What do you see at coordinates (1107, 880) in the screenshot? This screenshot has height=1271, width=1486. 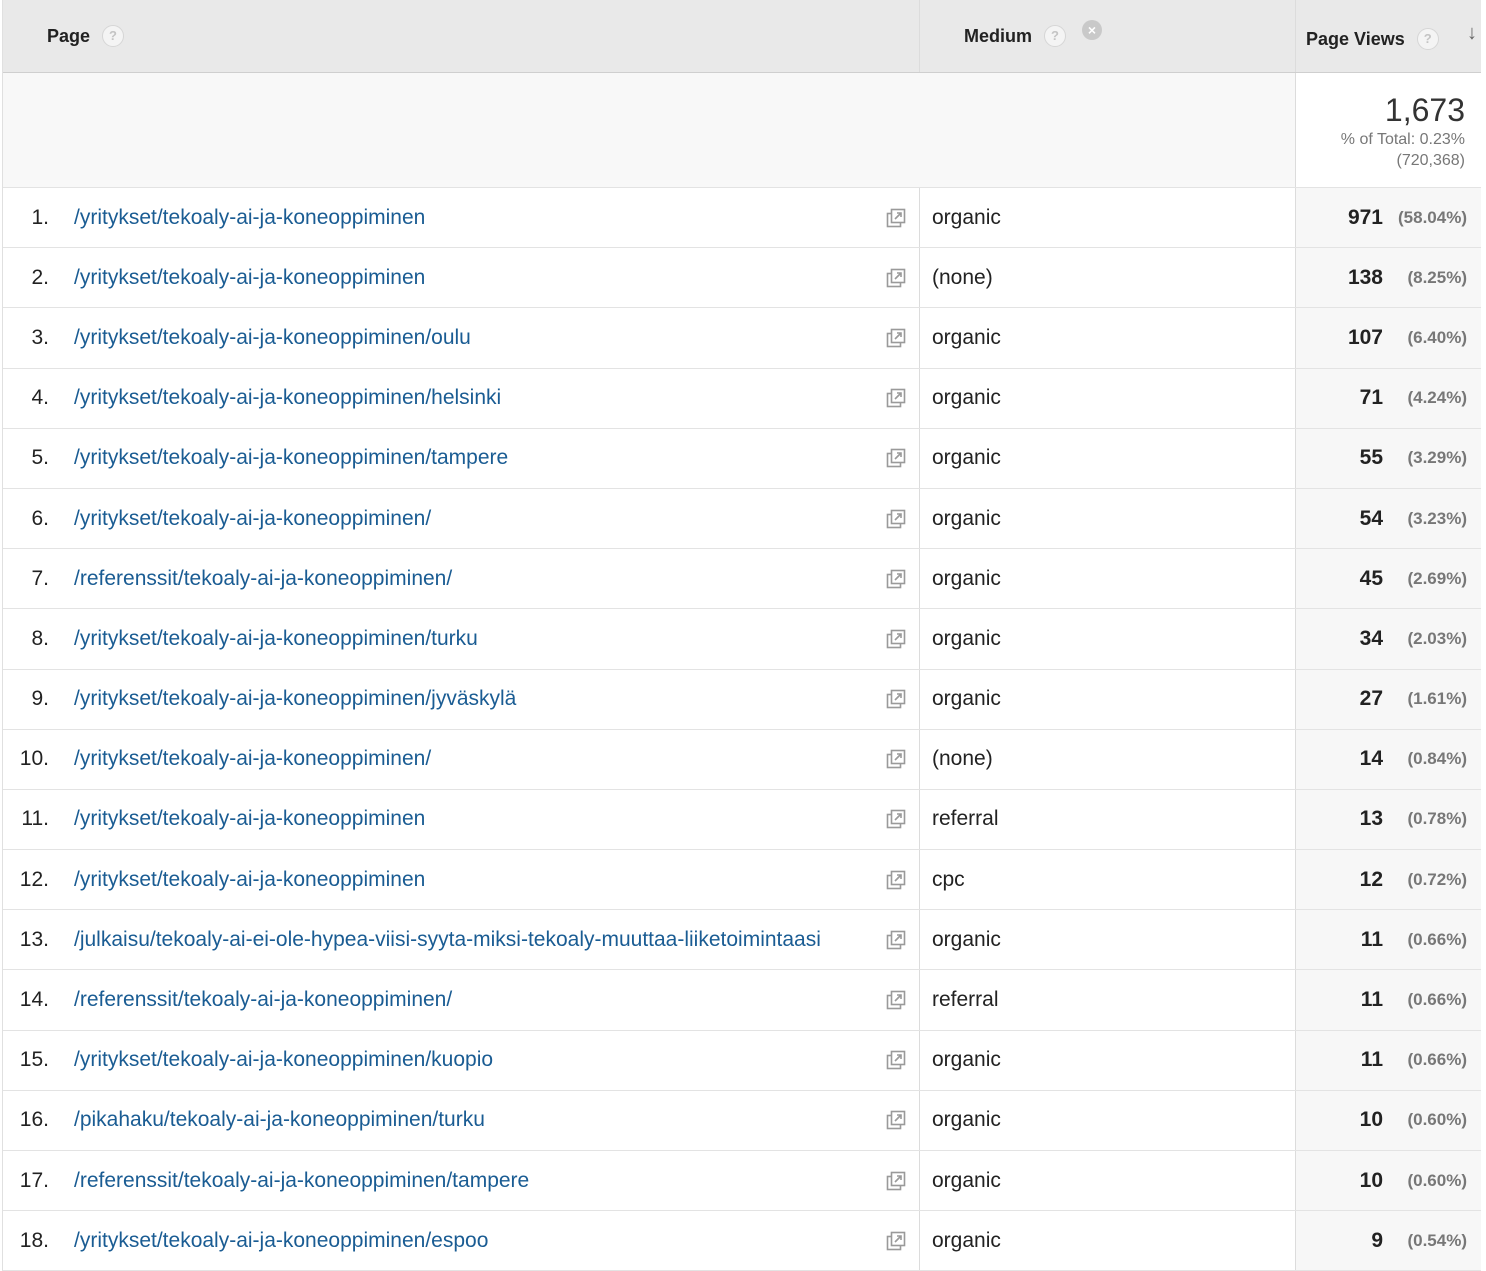 I see `medium-cell: cpc` at bounding box center [1107, 880].